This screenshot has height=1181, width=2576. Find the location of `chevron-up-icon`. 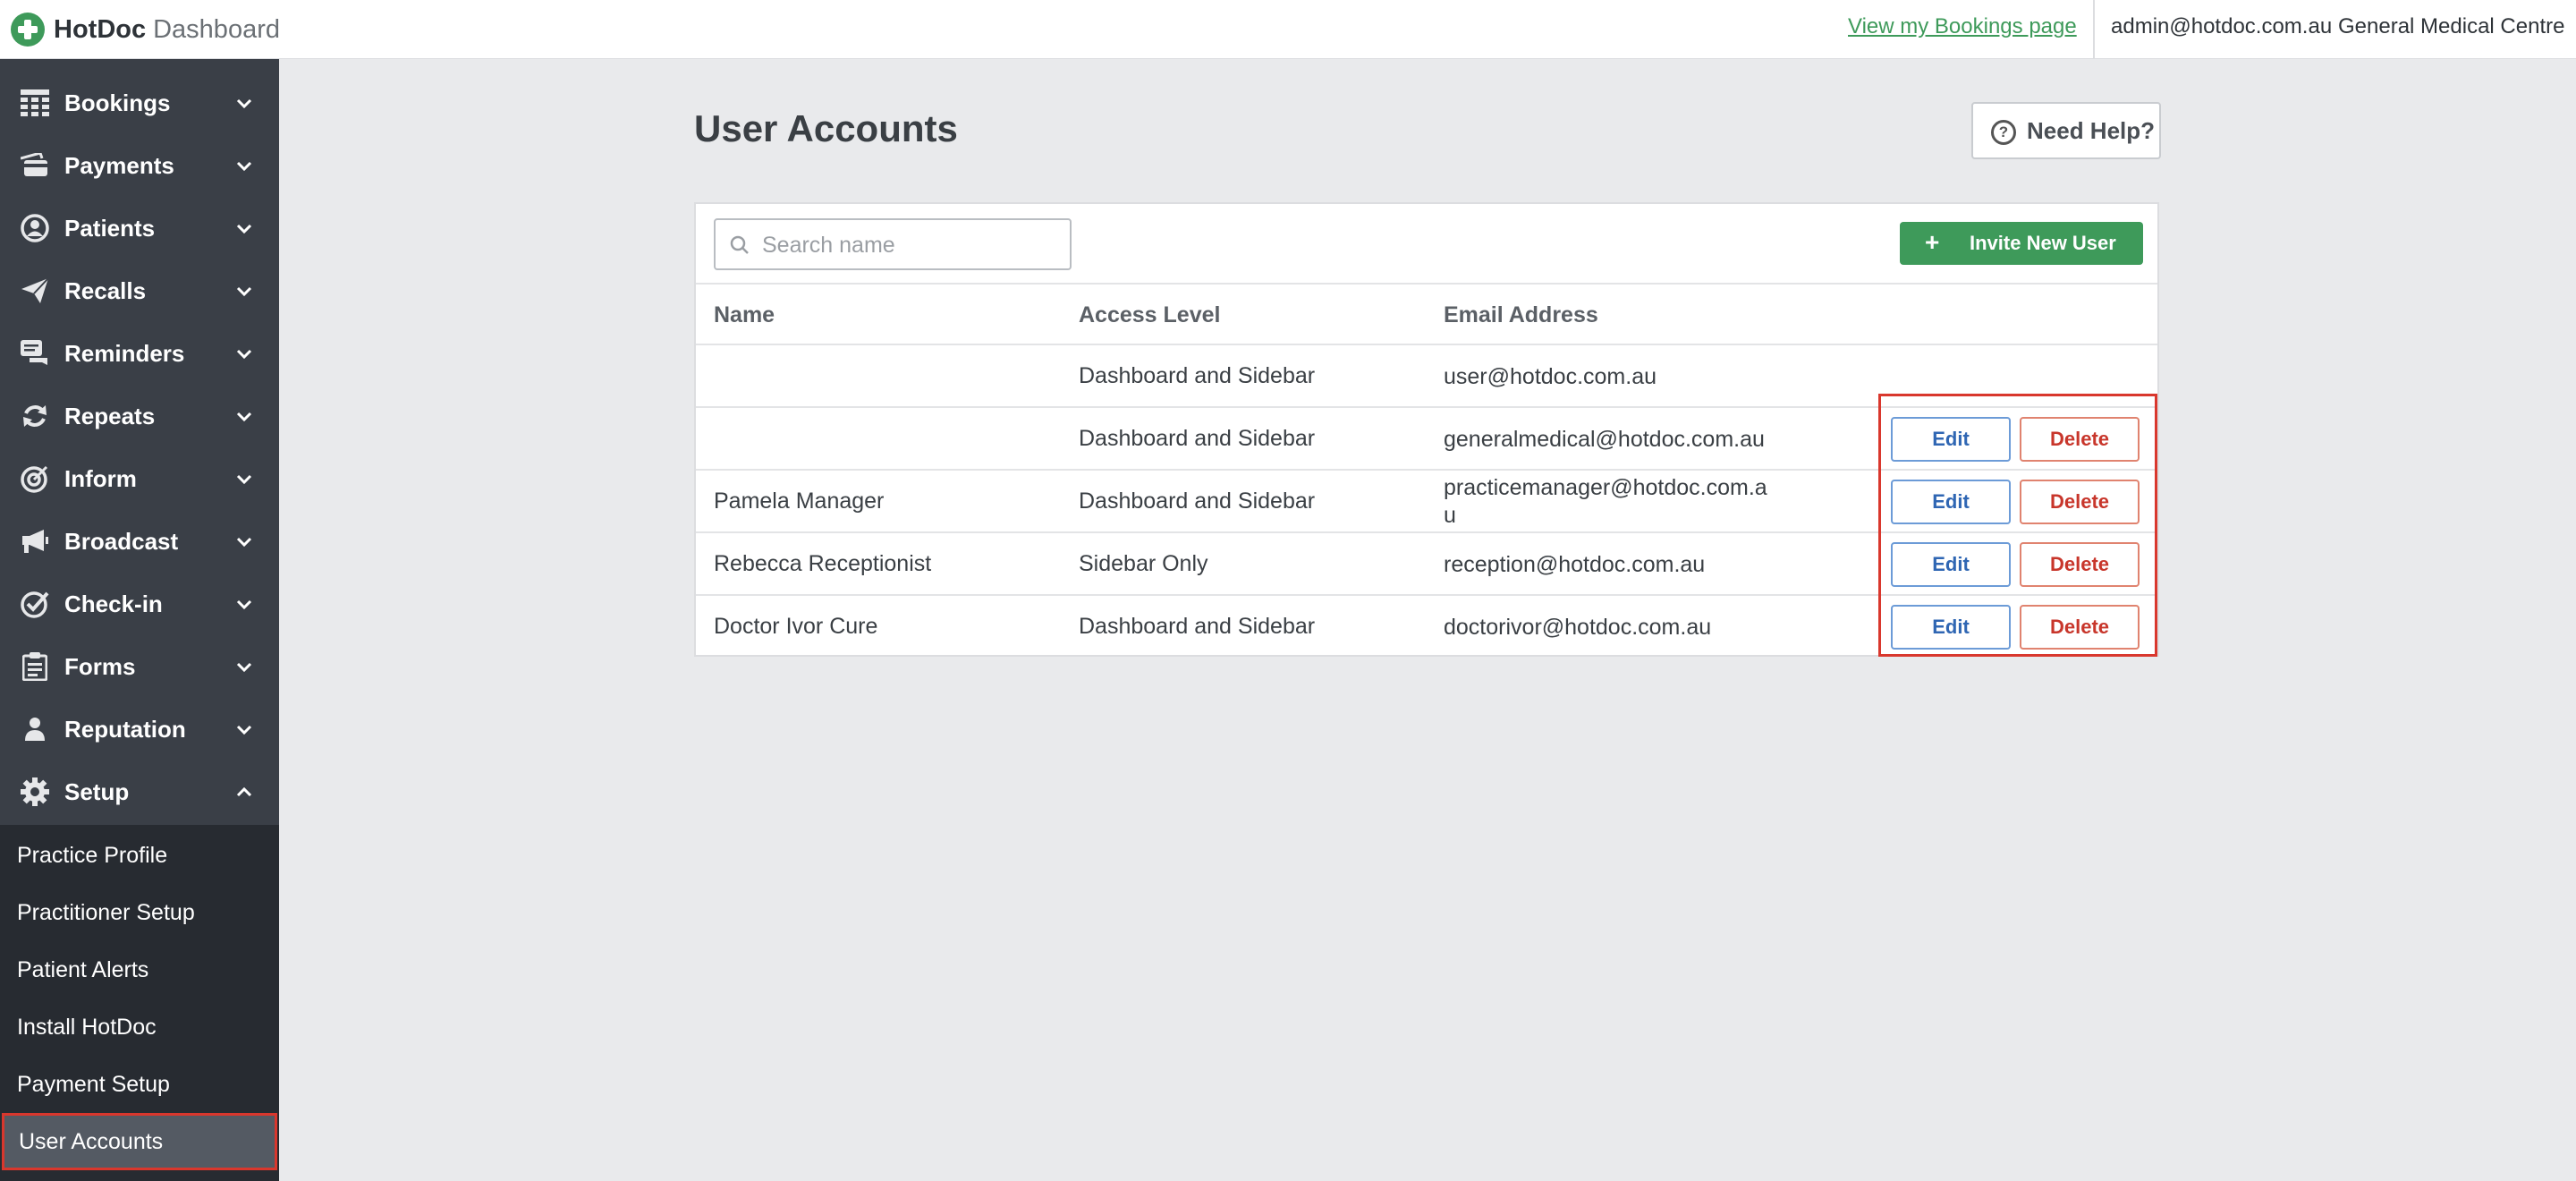

chevron-up-icon is located at coordinates (244, 791).